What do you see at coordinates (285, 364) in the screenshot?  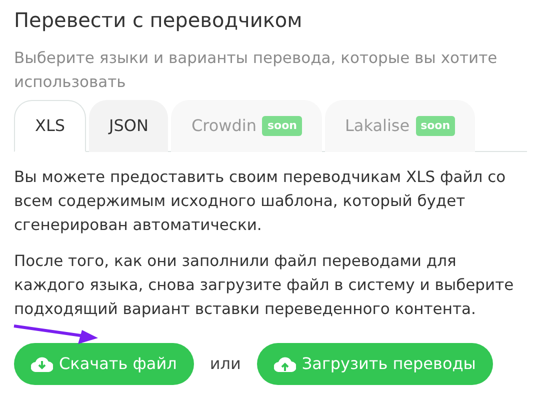 I see `cloud-upload-icon` at bounding box center [285, 364].